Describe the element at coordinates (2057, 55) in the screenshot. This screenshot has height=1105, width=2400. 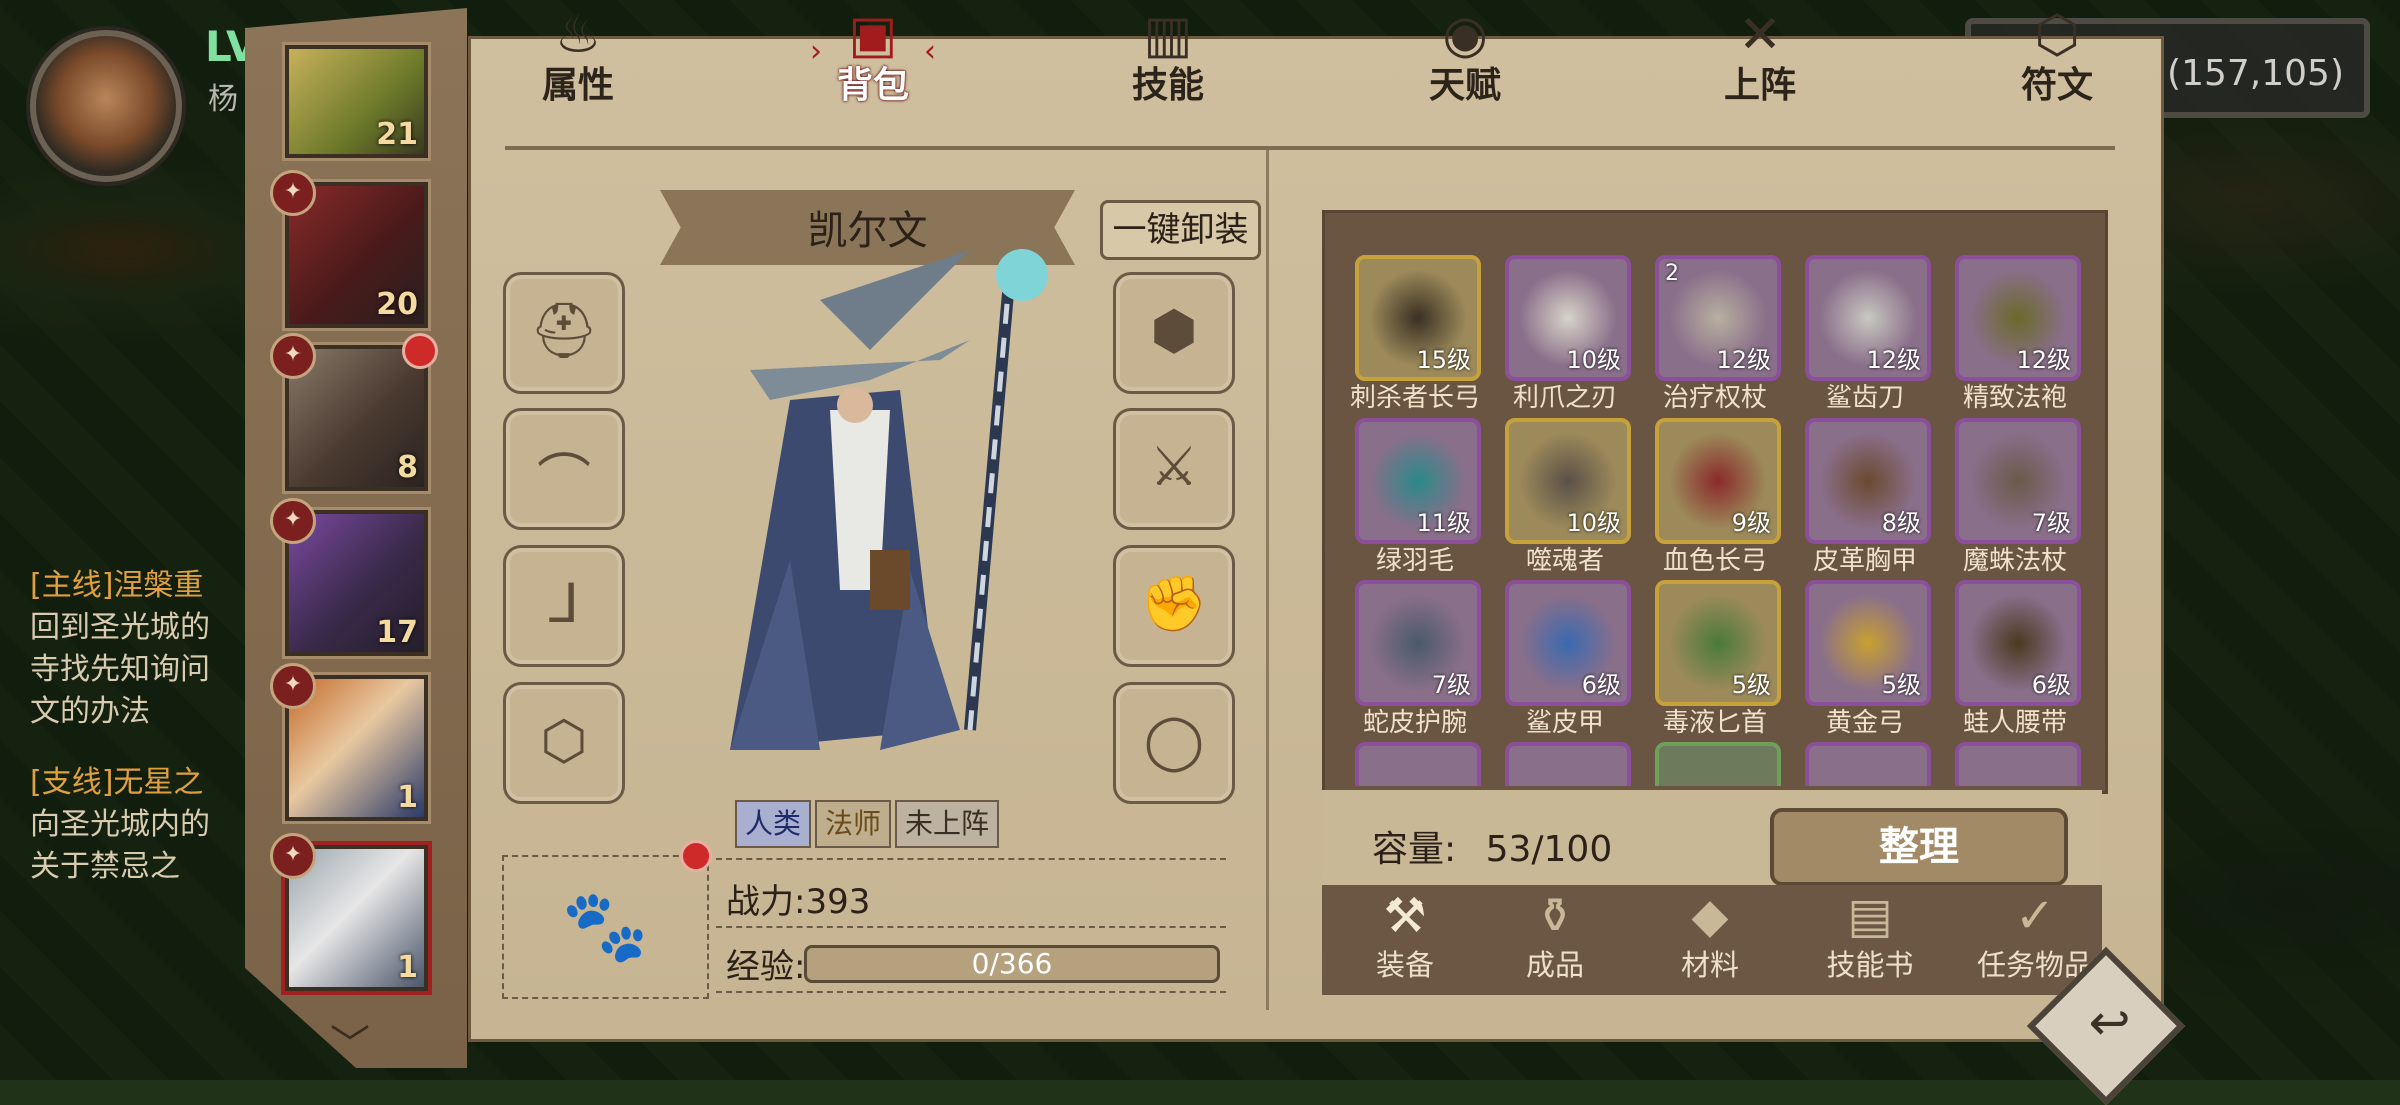
I see `tab-runes: ⬡ 符文` at that location.